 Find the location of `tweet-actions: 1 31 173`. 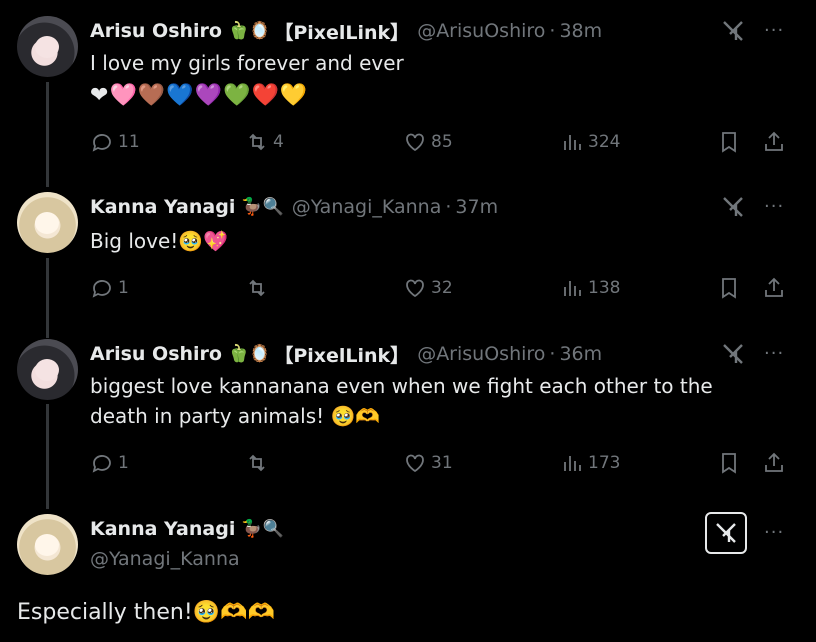

tweet-actions: 1 31 173 is located at coordinates (440, 466).